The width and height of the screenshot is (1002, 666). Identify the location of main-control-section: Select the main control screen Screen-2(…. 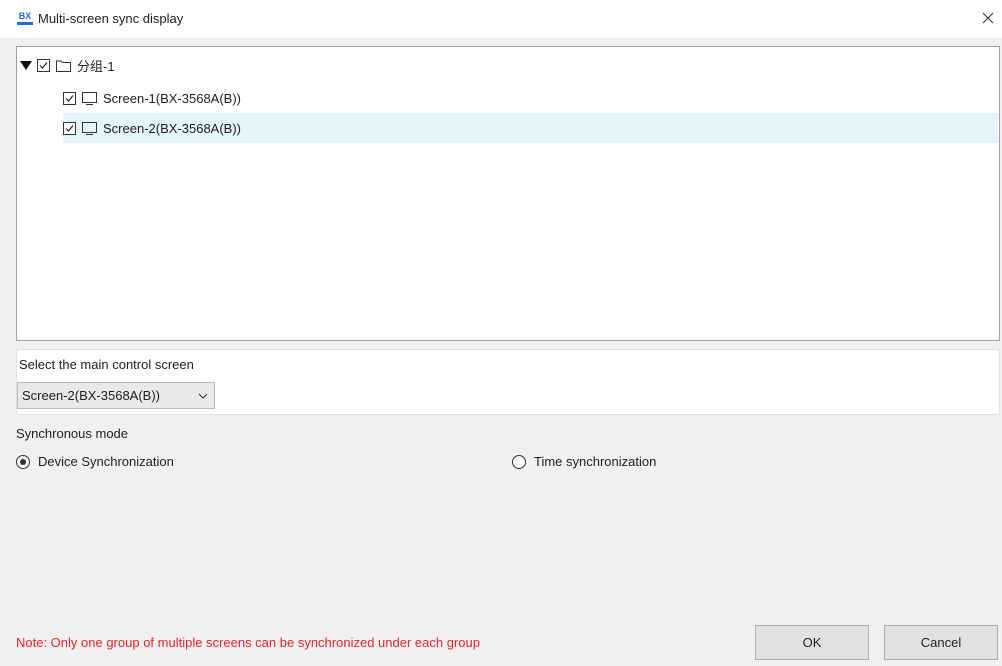
(508, 382).